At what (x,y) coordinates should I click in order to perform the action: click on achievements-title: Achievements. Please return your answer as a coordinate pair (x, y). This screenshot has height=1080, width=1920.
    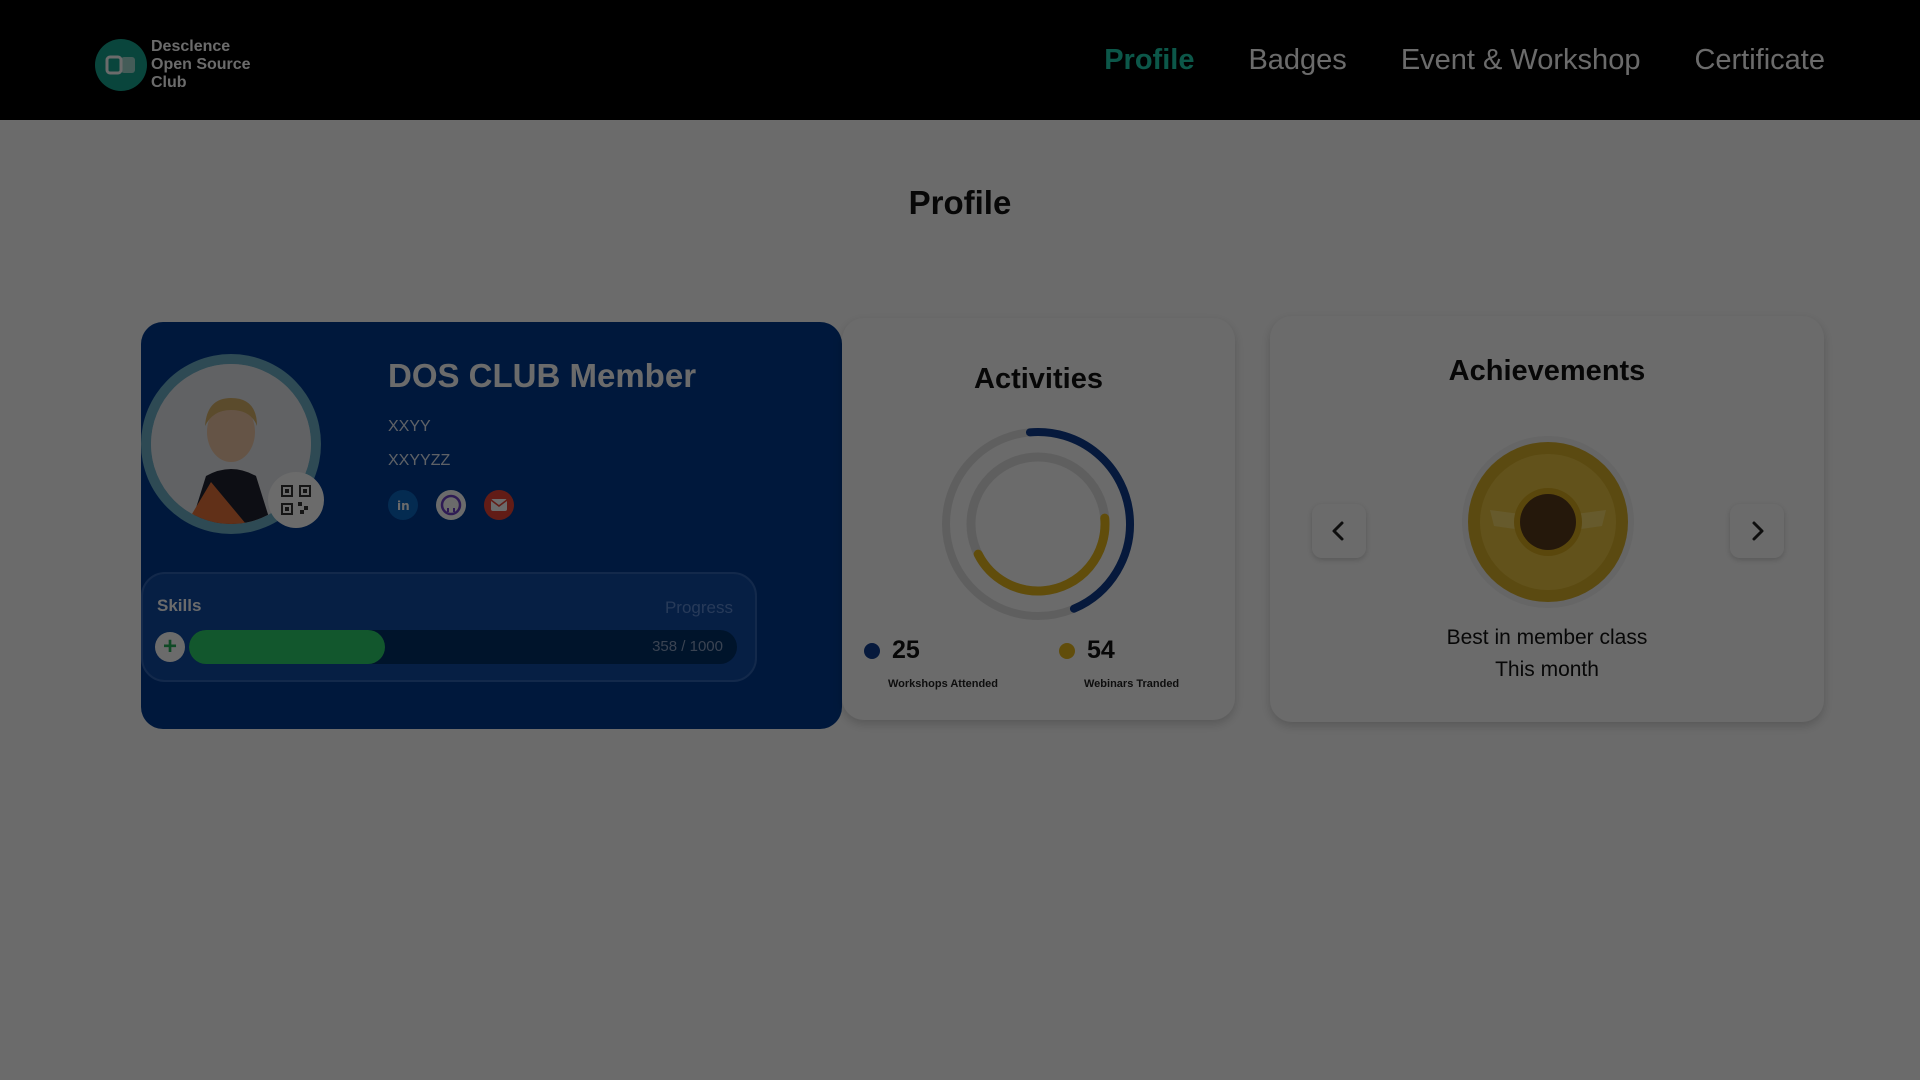
    Looking at the image, I should click on (1547, 371).